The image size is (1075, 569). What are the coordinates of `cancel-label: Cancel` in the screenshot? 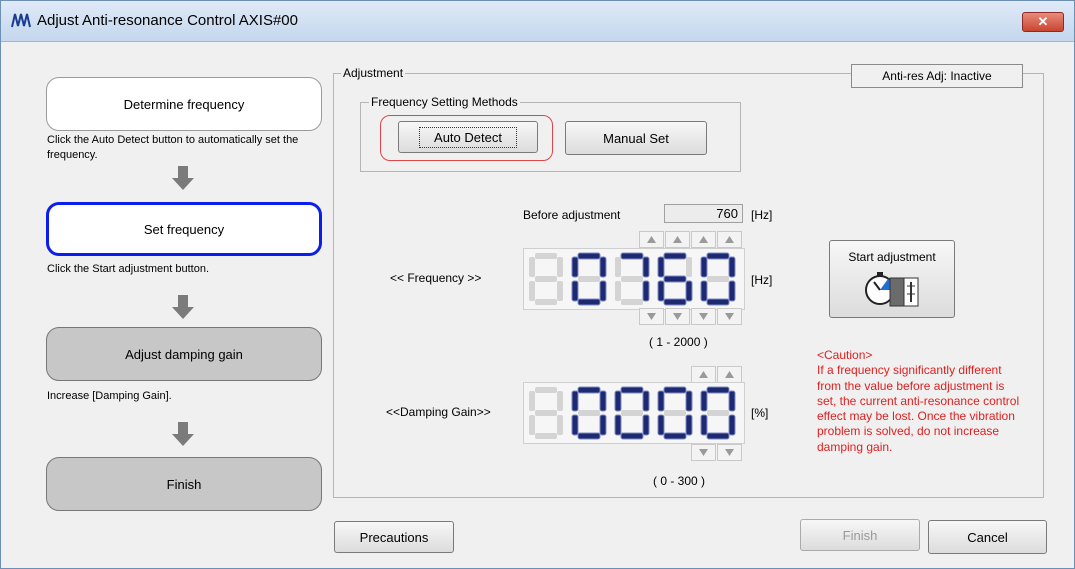 It's located at (987, 537).